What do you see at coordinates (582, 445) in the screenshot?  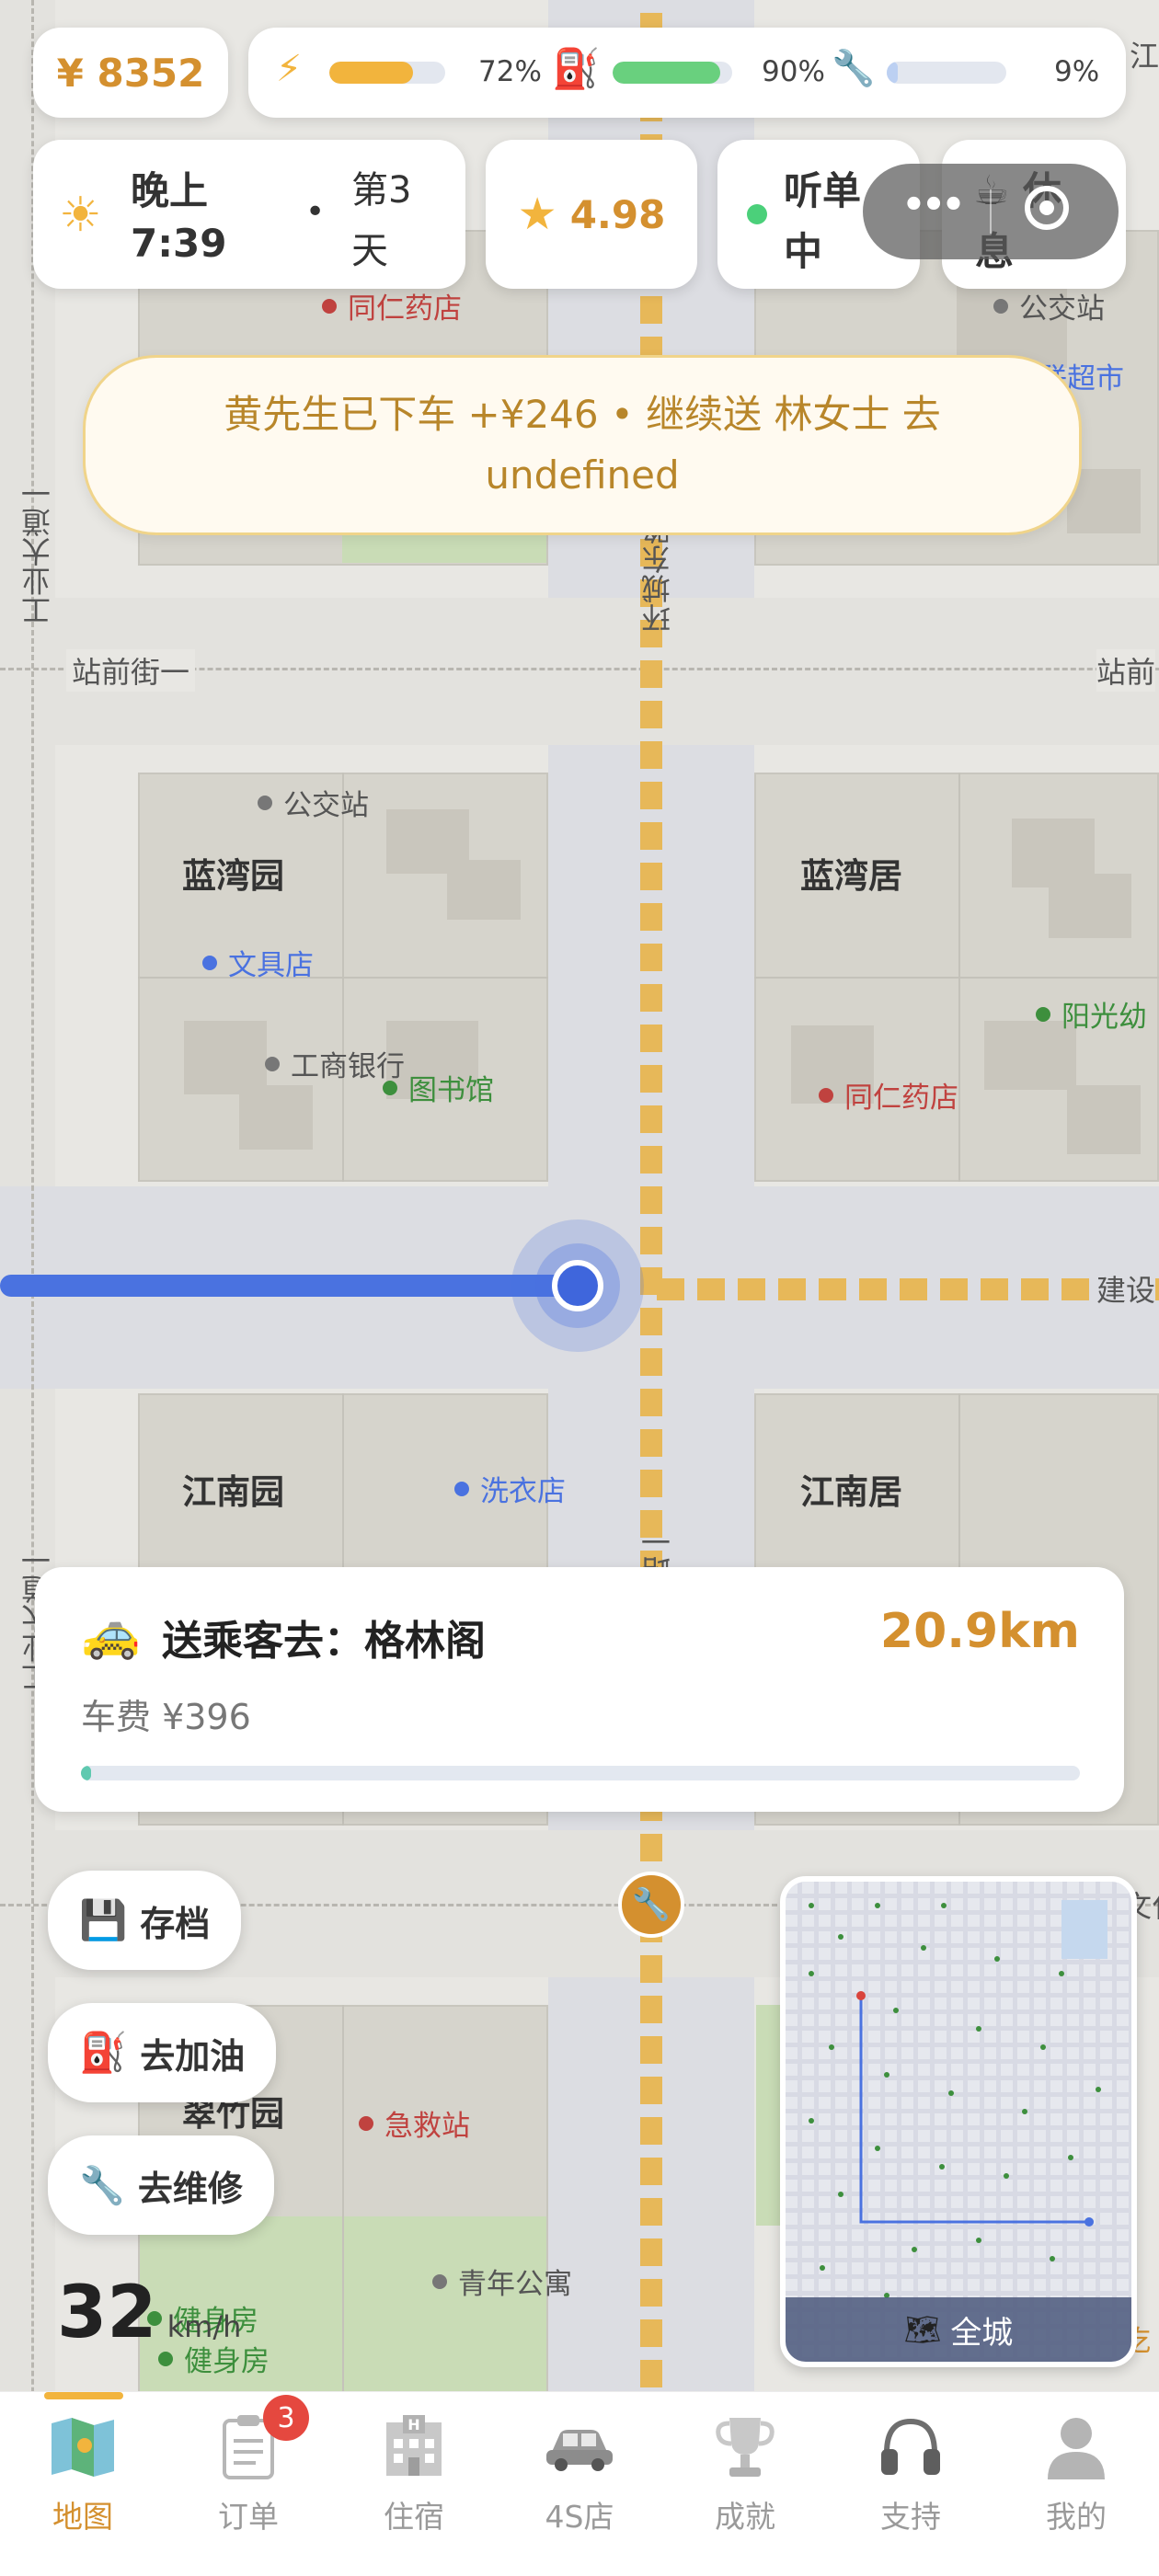 I see `notification-toast: 黄先生已下车 +¥246 • 继续送 林女士 去 undefined` at bounding box center [582, 445].